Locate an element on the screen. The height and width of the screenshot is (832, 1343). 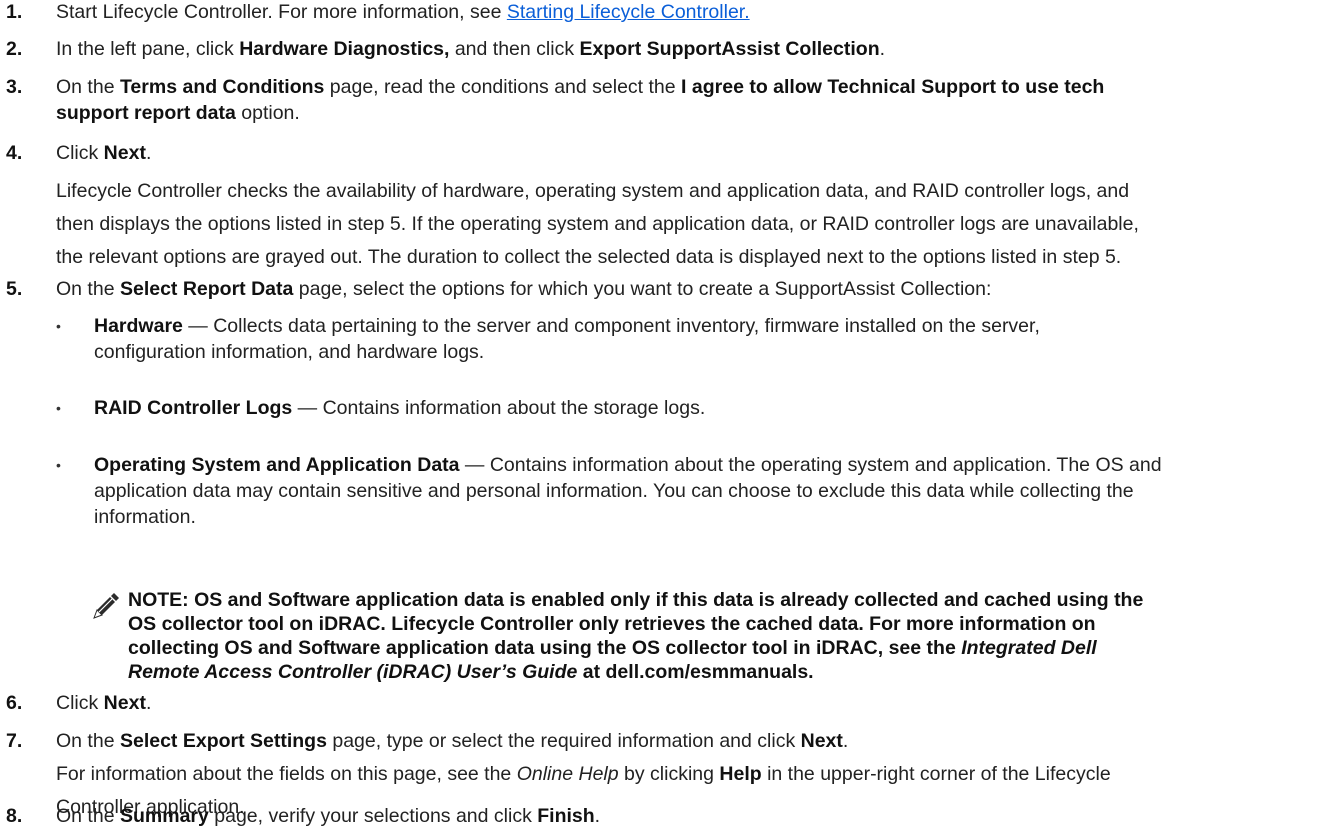
ui-term: support report data is located at coordinates (146, 113).